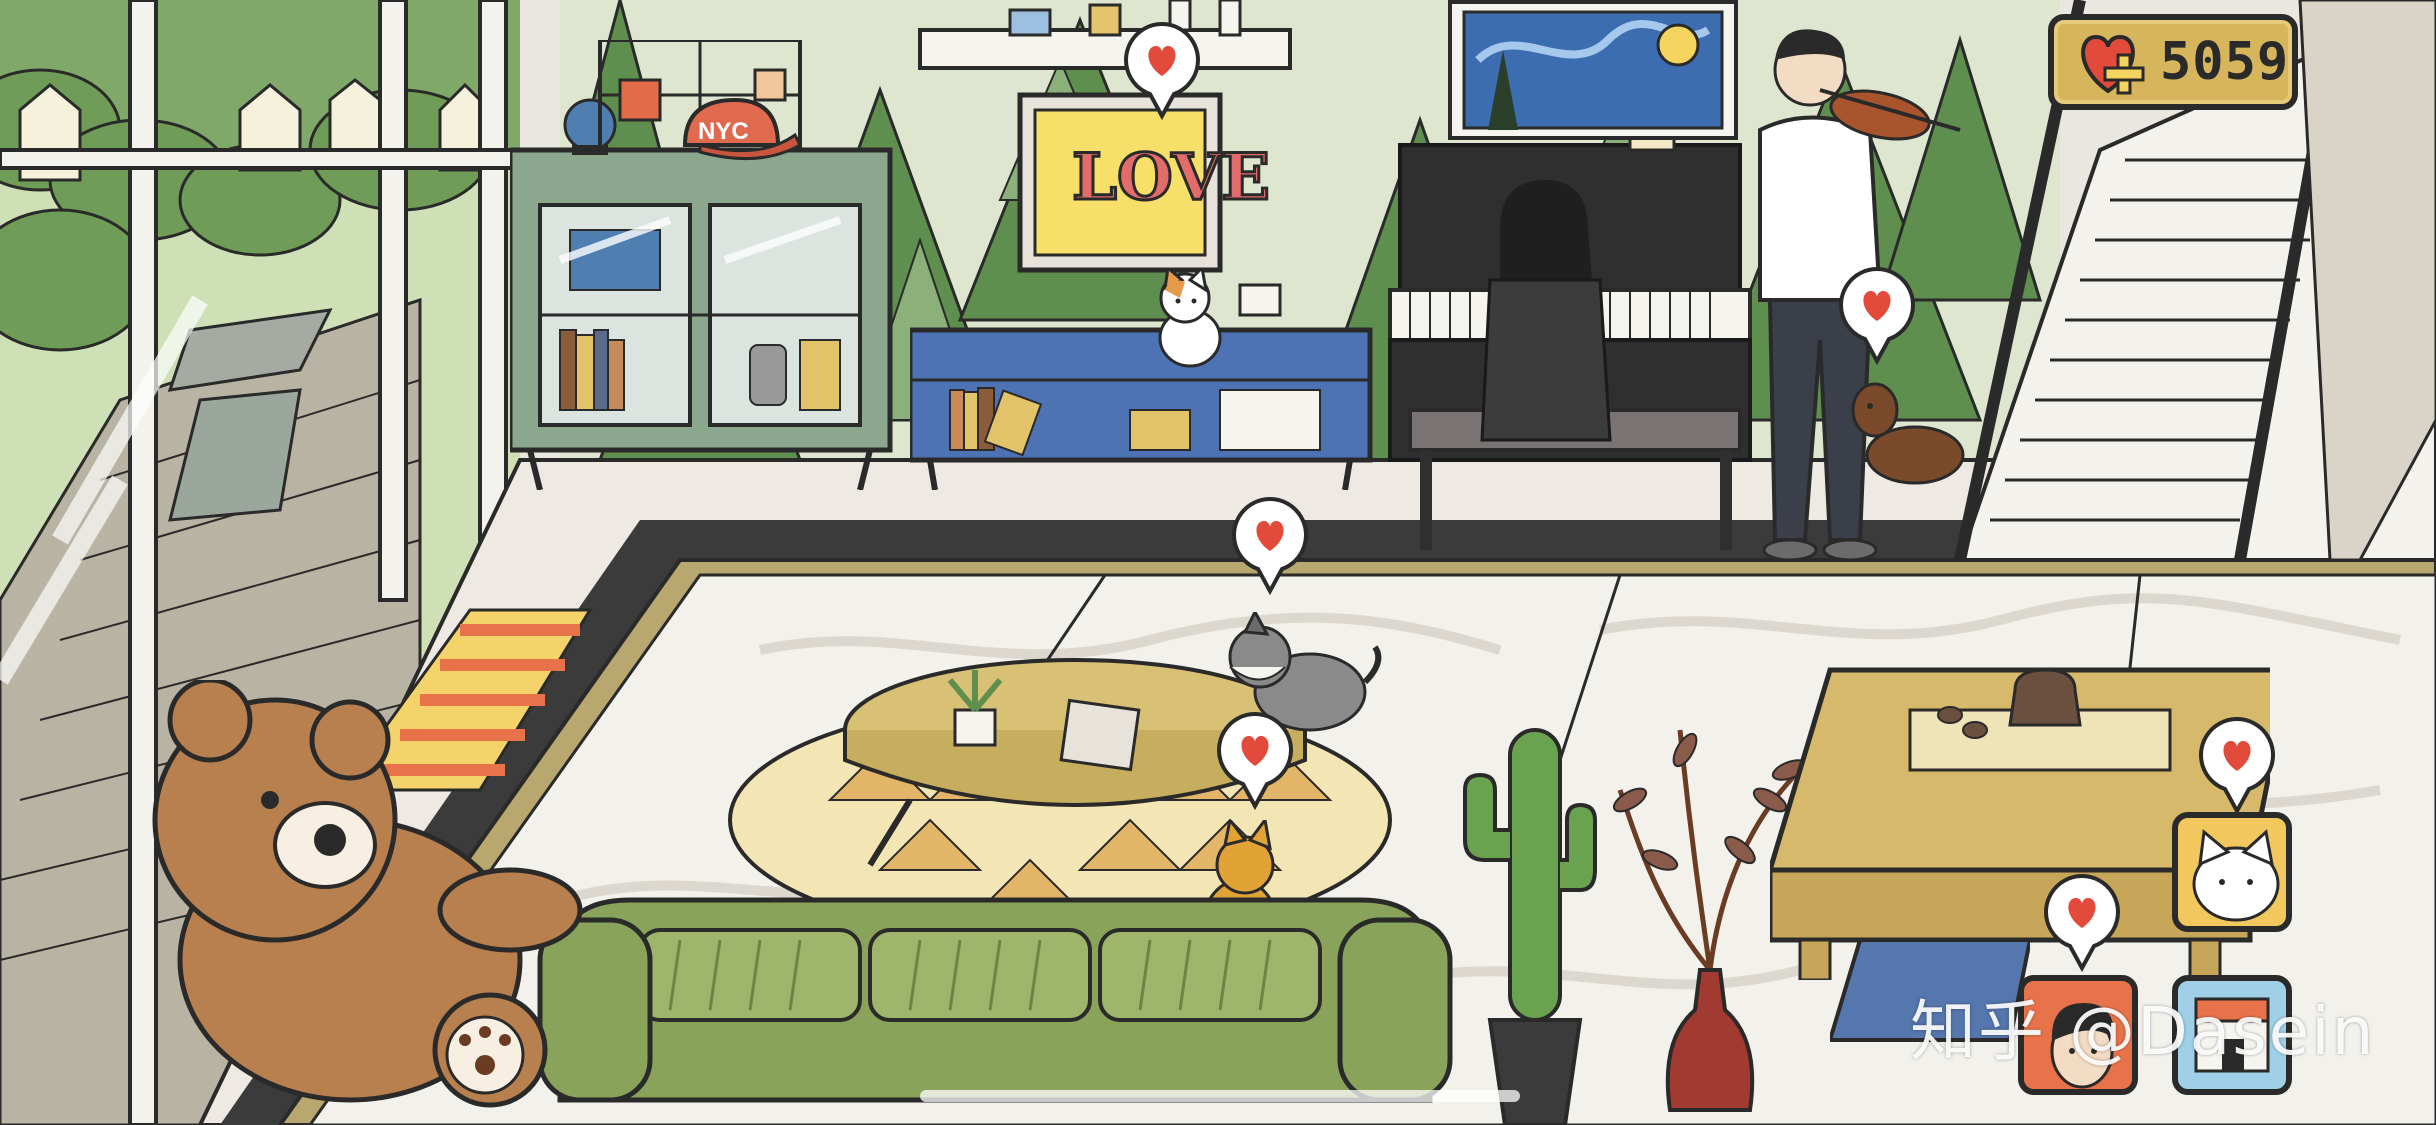 The height and width of the screenshot is (1125, 2436). What do you see at coordinates (1530, 922) in the screenshot?
I see `cactus-plant` at bounding box center [1530, 922].